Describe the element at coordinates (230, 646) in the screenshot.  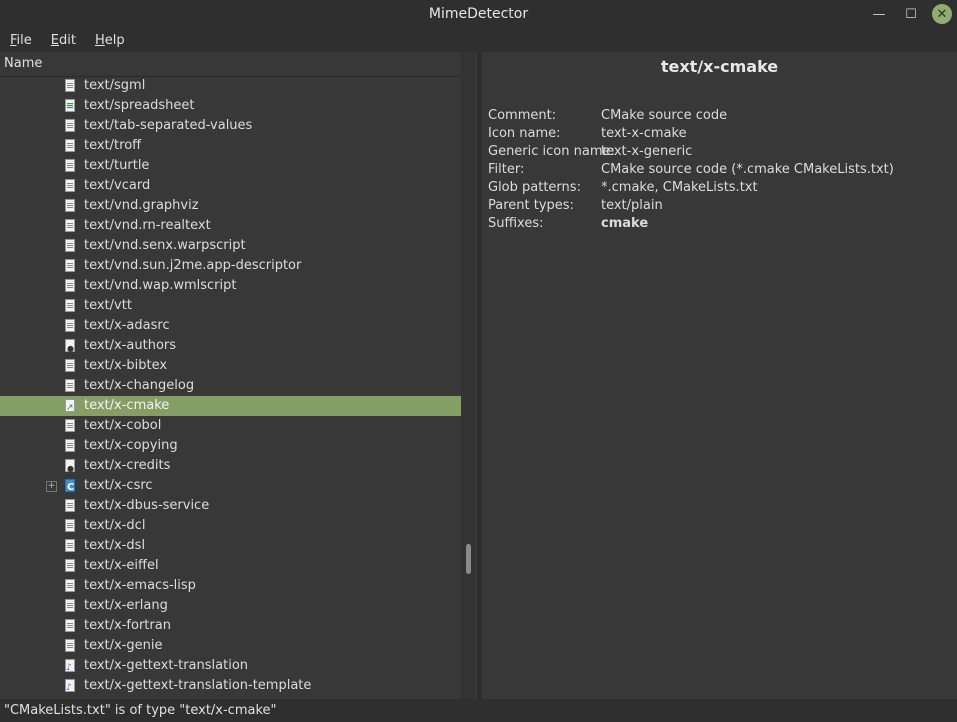
I see `tree-row: text/x-genie` at that location.